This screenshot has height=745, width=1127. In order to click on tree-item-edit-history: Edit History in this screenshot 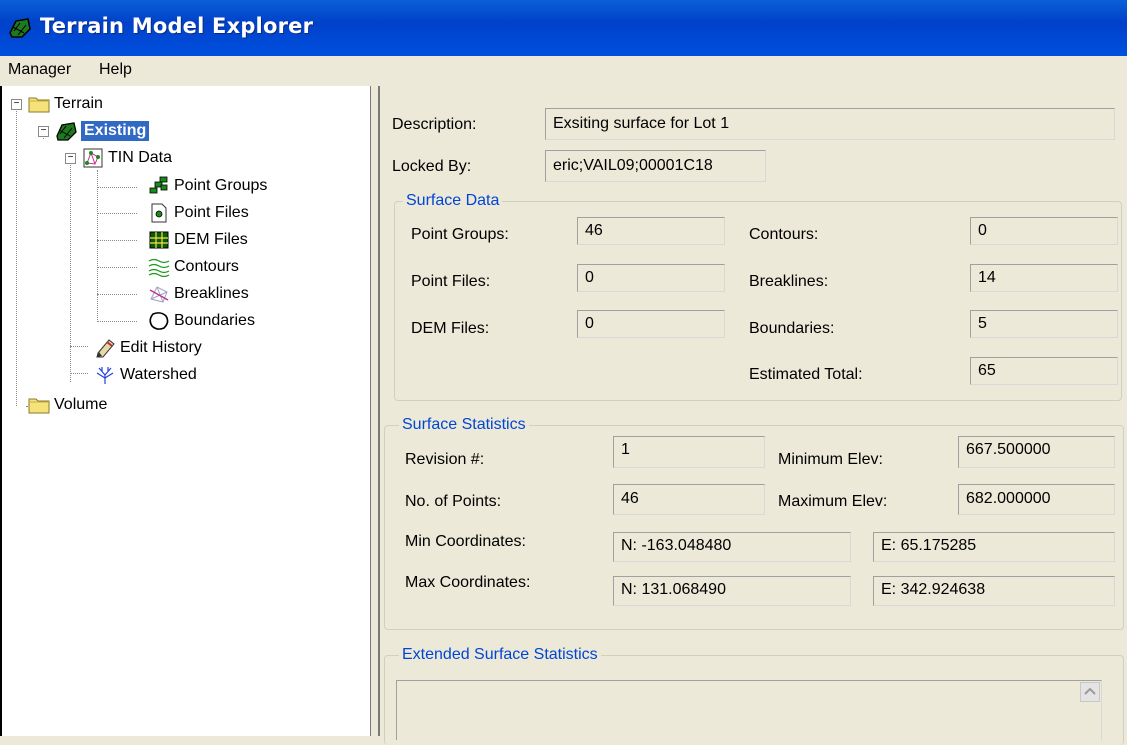, I will do `click(148, 348)`.